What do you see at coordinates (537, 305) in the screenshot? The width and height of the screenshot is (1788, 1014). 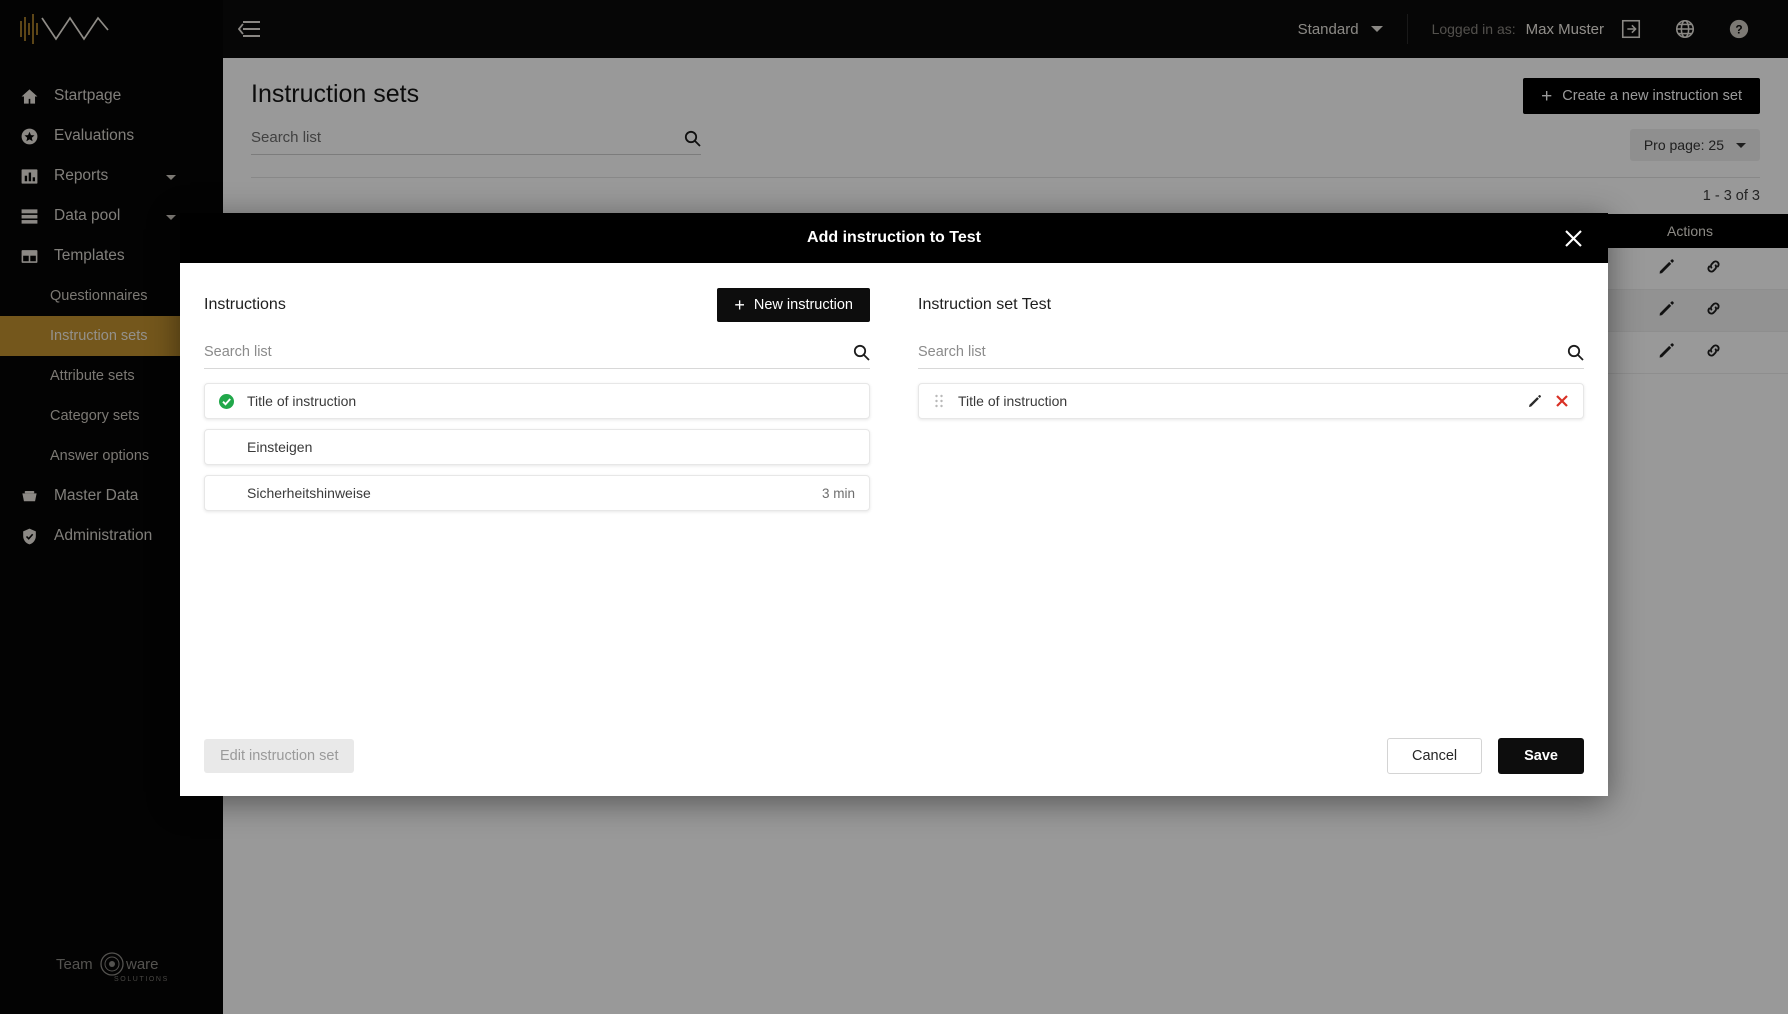 I see `instructions-panel-header: Instructions + New instruction` at bounding box center [537, 305].